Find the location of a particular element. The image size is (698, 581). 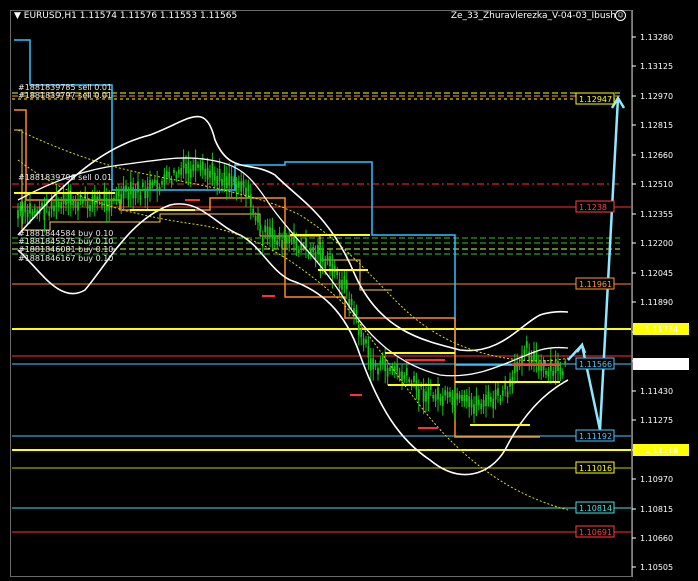

axis-tick-label: 1.12045 is located at coordinates (656, 273).